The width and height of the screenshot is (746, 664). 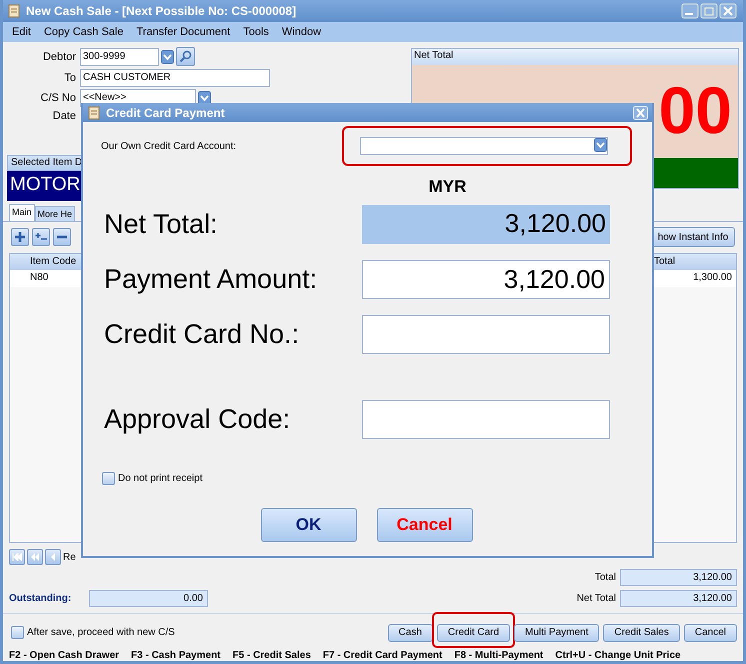 I want to click on payment-button: Cancel, so click(x=710, y=633).